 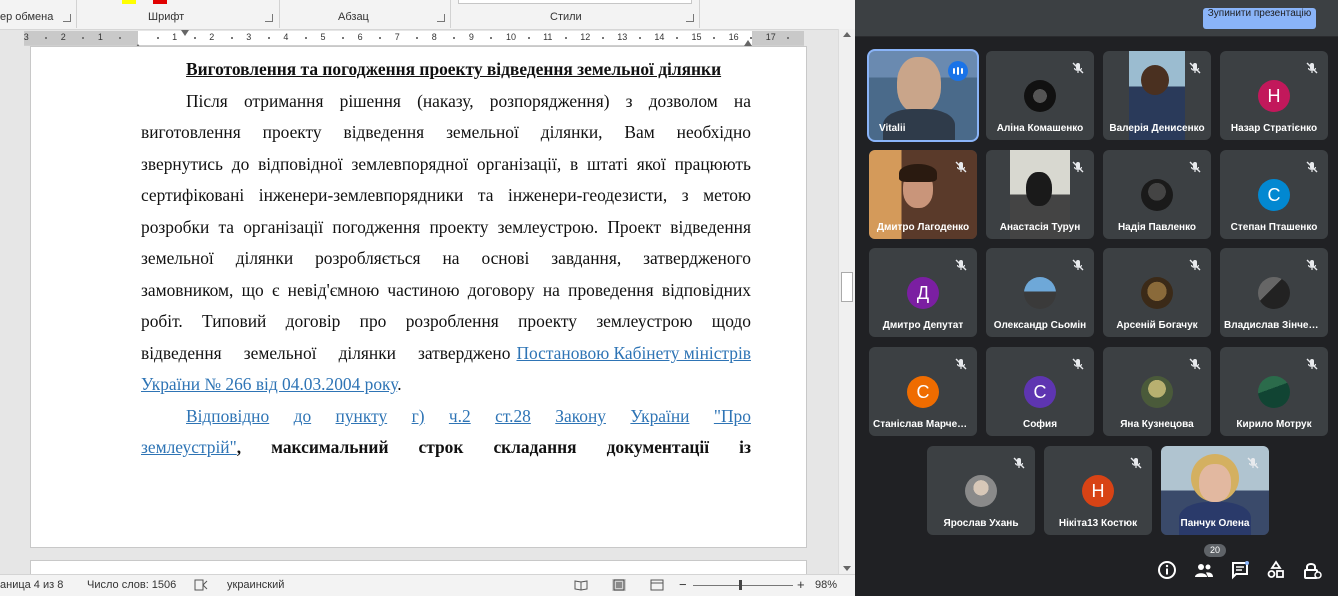 I want to click on participant-tile: Панчук Олена, so click(x=1215, y=490).